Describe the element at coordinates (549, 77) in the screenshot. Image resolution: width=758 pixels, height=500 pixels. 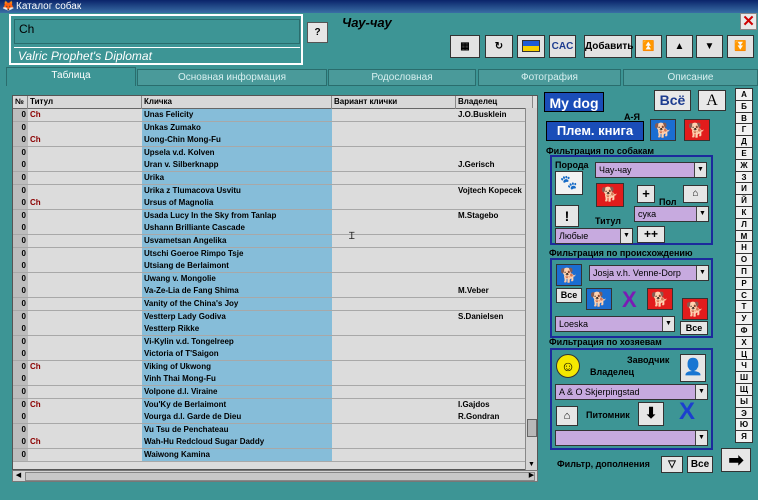
I see `tab-photo: Фотография` at that location.